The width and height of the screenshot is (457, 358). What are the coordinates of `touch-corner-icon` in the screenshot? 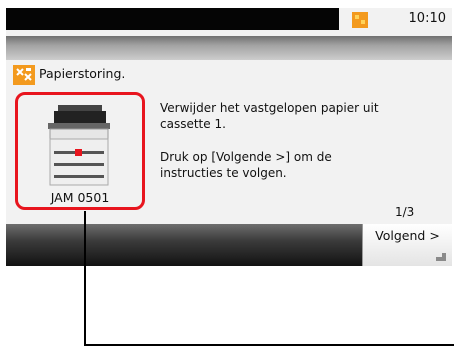 It's located at (441, 257).